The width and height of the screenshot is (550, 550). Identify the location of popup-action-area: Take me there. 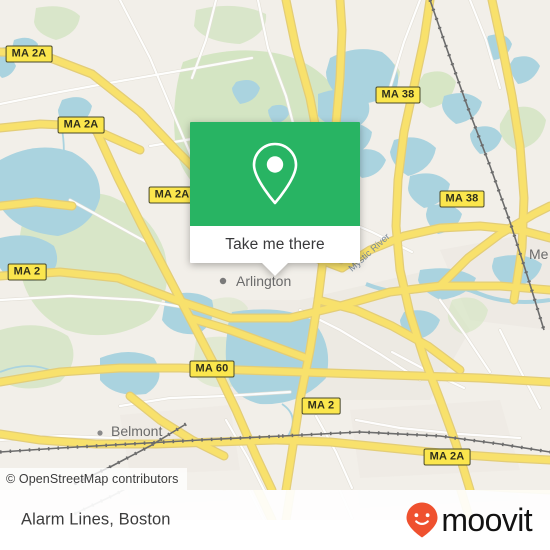
(275, 244).